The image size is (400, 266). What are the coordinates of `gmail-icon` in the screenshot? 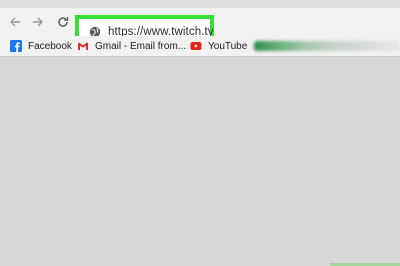 It's located at (83, 46).